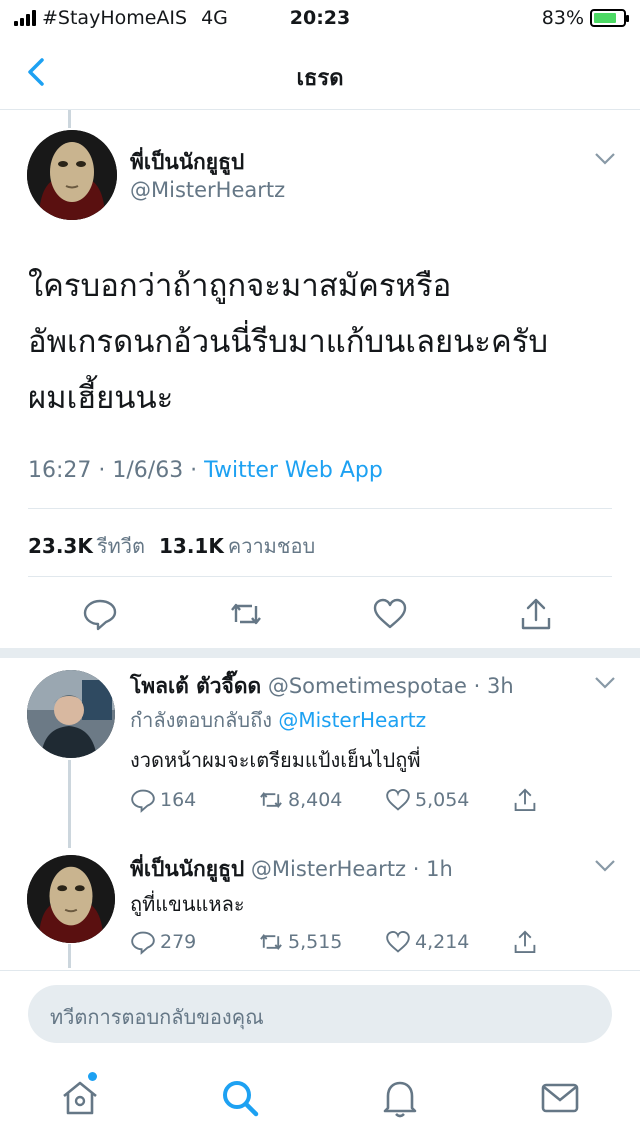 This screenshot has height=1140, width=640. Describe the element at coordinates (157, 1017) in the screenshot. I see `compose-placeholder: ทวีตการตอบกลับของคุณ` at that location.